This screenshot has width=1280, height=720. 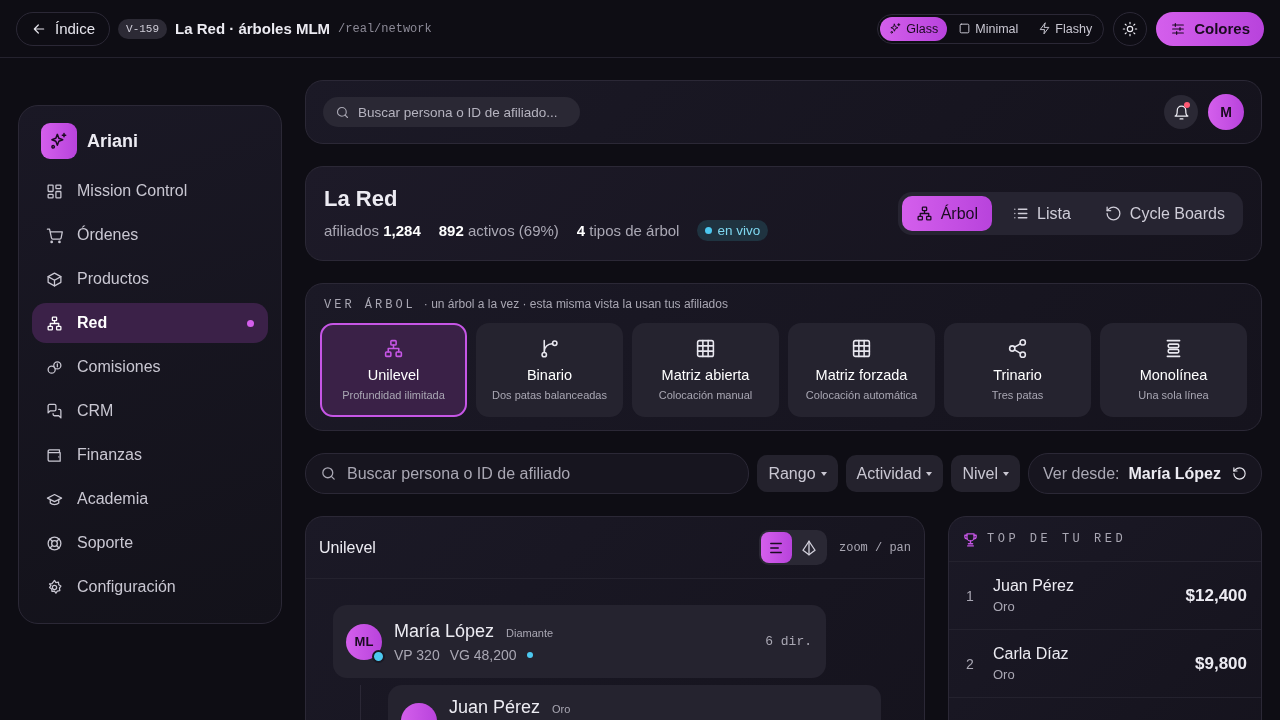 I want to click on view-tab: Cycle Boards, so click(x=1164, y=213).